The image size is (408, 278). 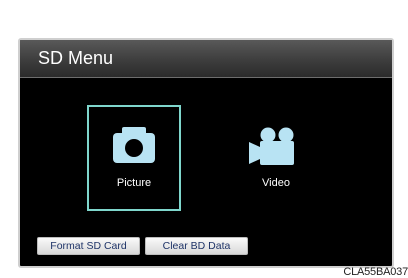 What do you see at coordinates (276, 183) in the screenshot?
I see `video-label: Video` at bounding box center [276, 183].